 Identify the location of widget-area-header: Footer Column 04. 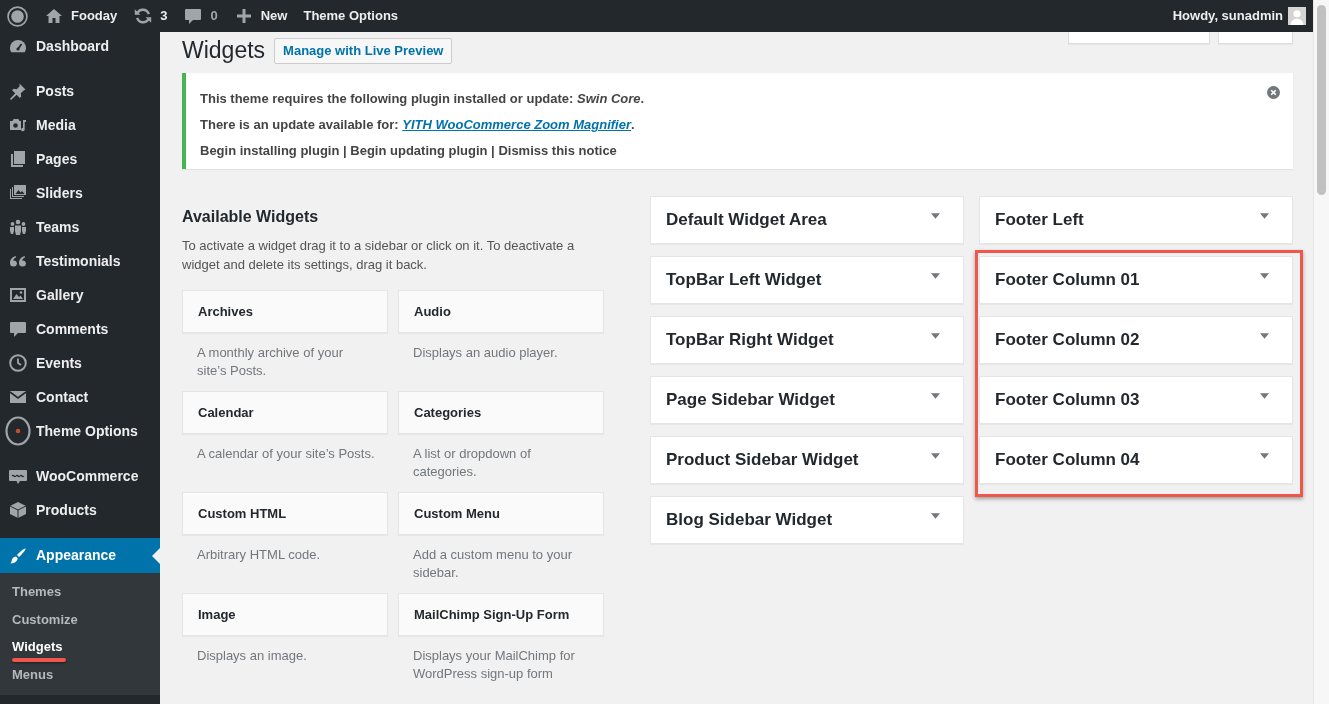
(1136, 460).